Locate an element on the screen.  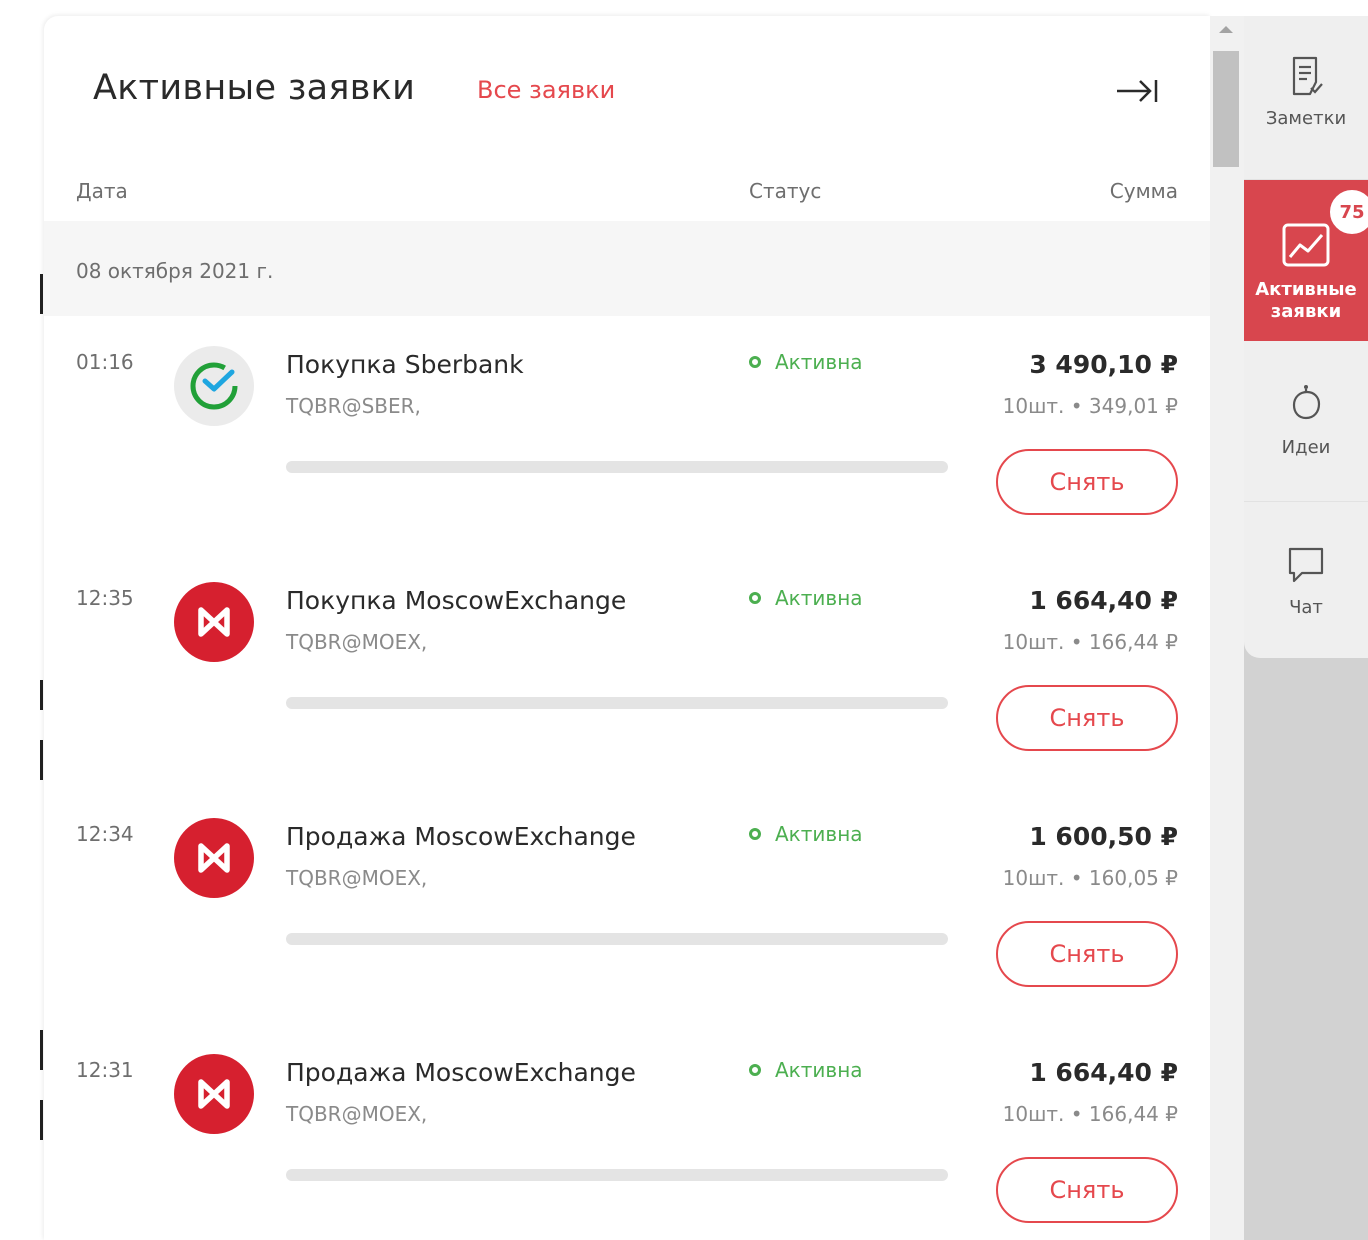
panel-title: Активные заявки is located at coordinates (254, 88).